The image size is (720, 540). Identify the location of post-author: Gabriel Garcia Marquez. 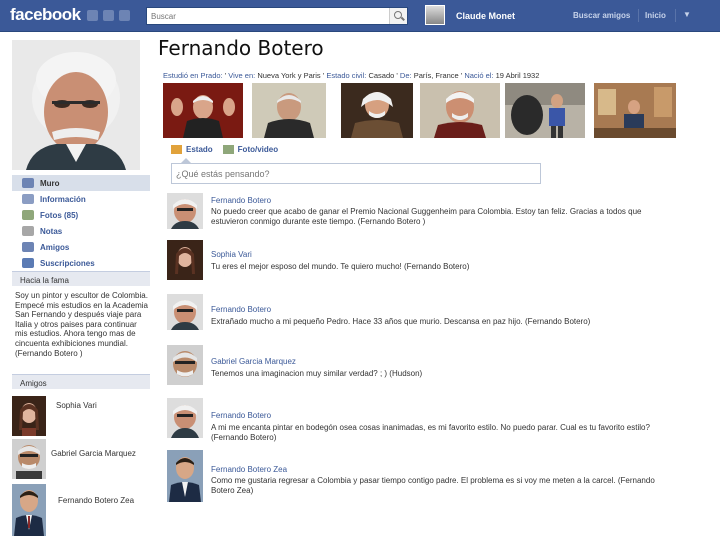
(253, 361).